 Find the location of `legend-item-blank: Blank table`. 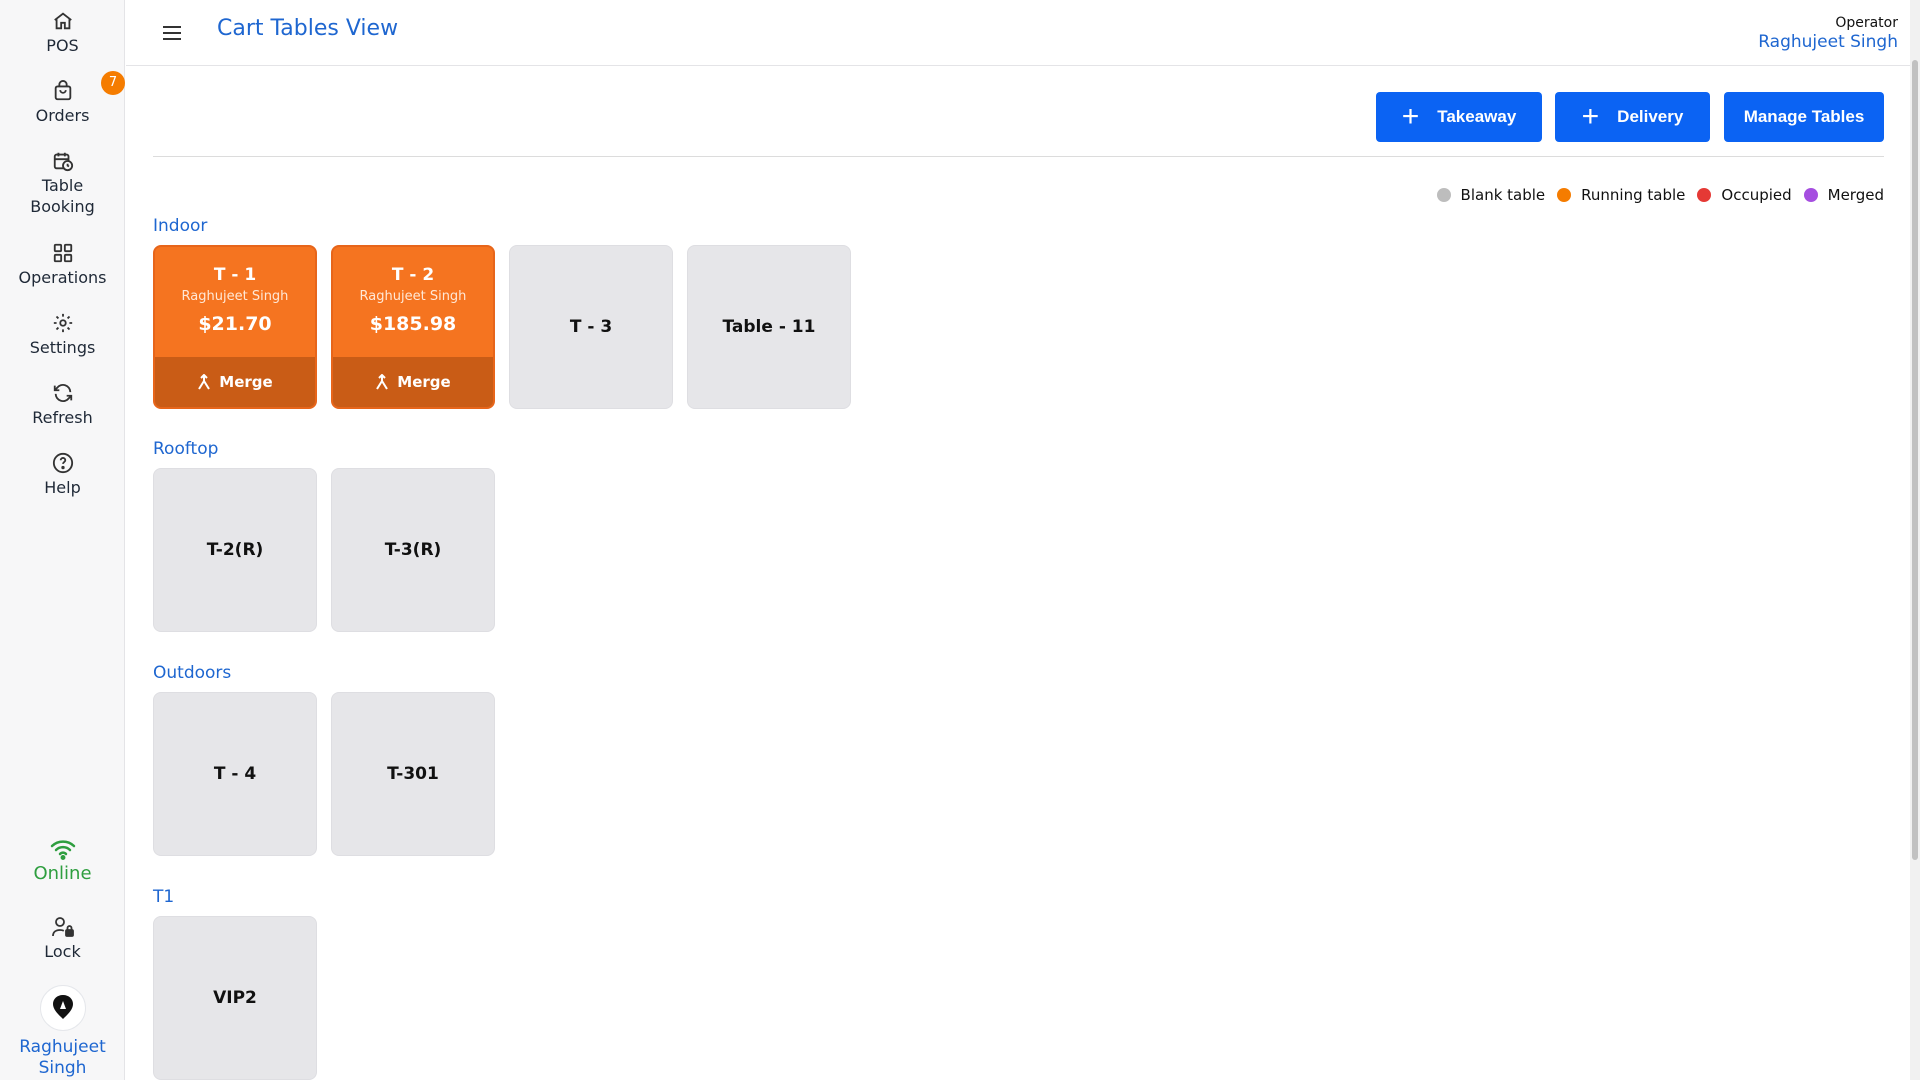

legend-item-blank: Blank table is located at coordinates (1491, 195).